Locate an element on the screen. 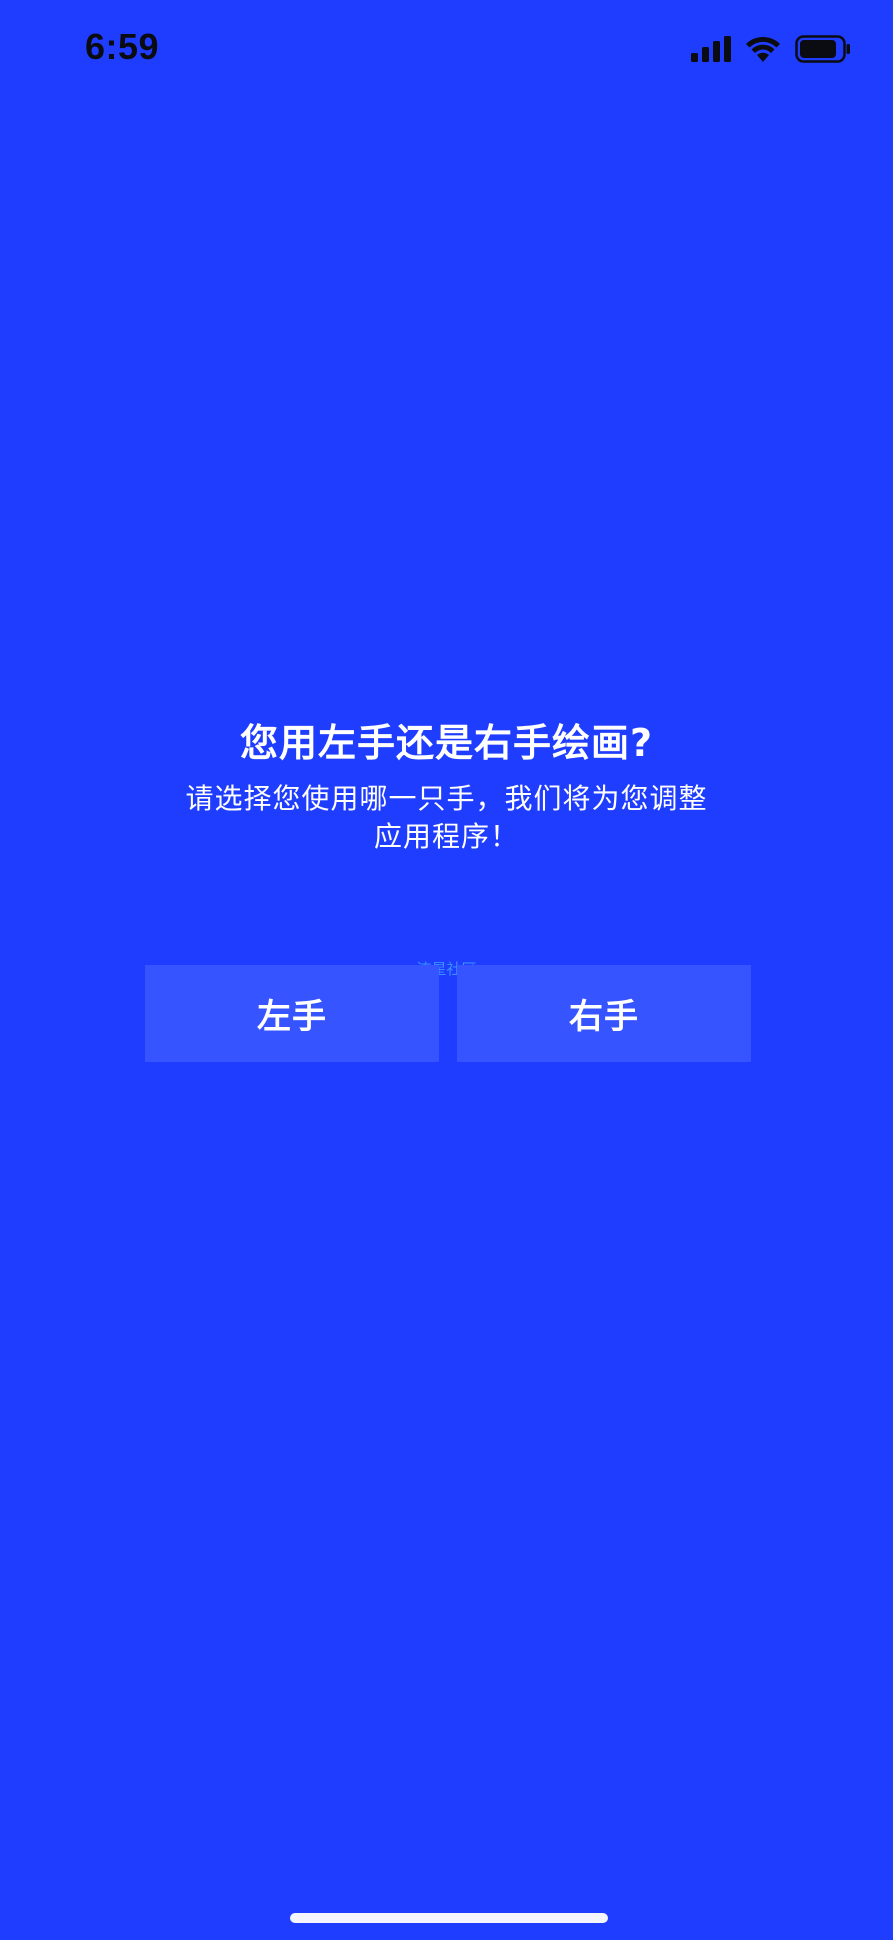 The image size is (893, 1940). home-indicator is located at coordinates (449, 1918).